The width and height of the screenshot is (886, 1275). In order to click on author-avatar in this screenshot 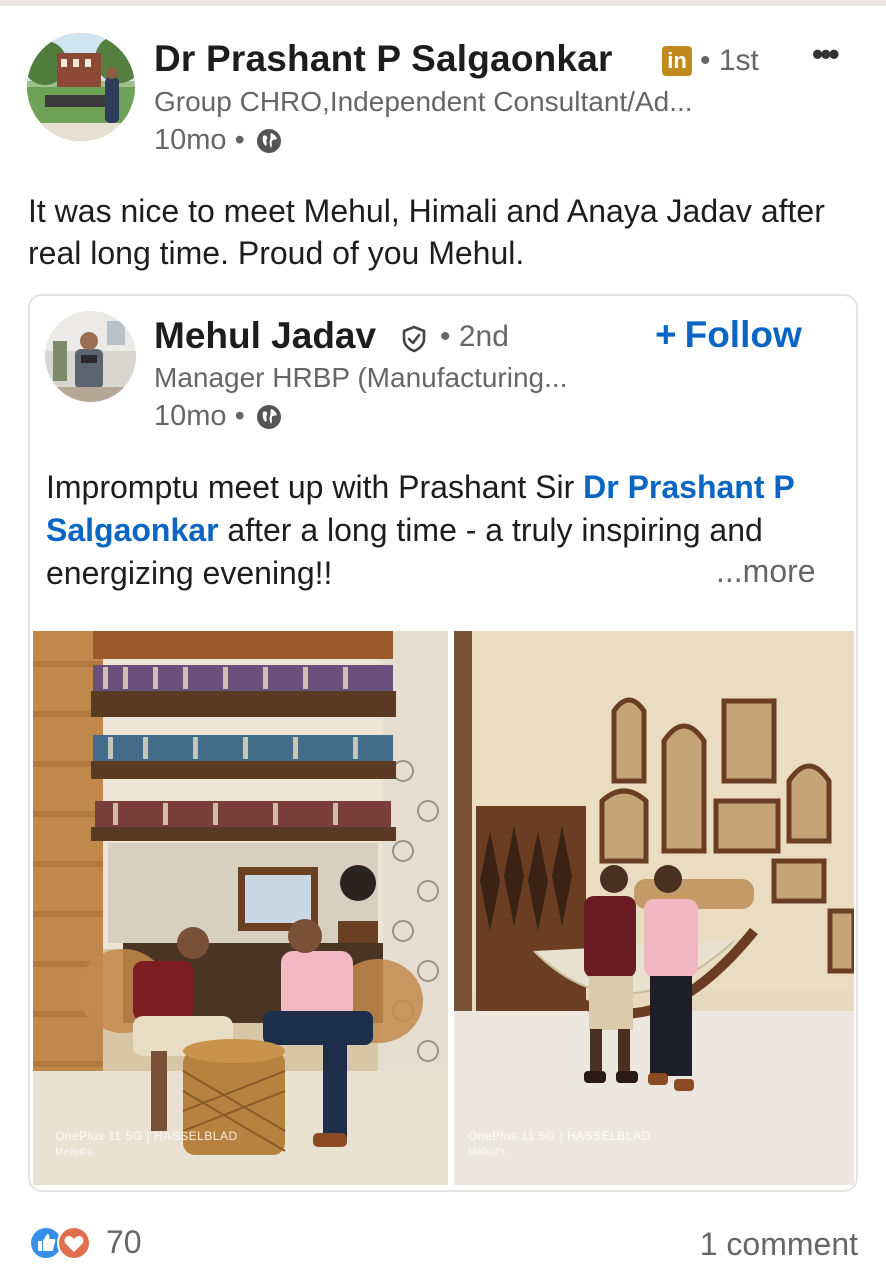, I will do `click(81, 87)`.